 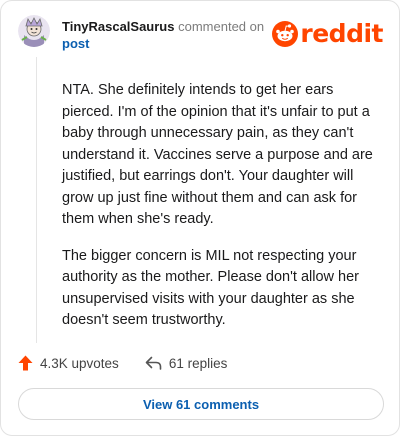 What do you see at coordinates (153, 363) in the screenshot?
I see `reply-arrow-icon` at bounding box center [153, 363].